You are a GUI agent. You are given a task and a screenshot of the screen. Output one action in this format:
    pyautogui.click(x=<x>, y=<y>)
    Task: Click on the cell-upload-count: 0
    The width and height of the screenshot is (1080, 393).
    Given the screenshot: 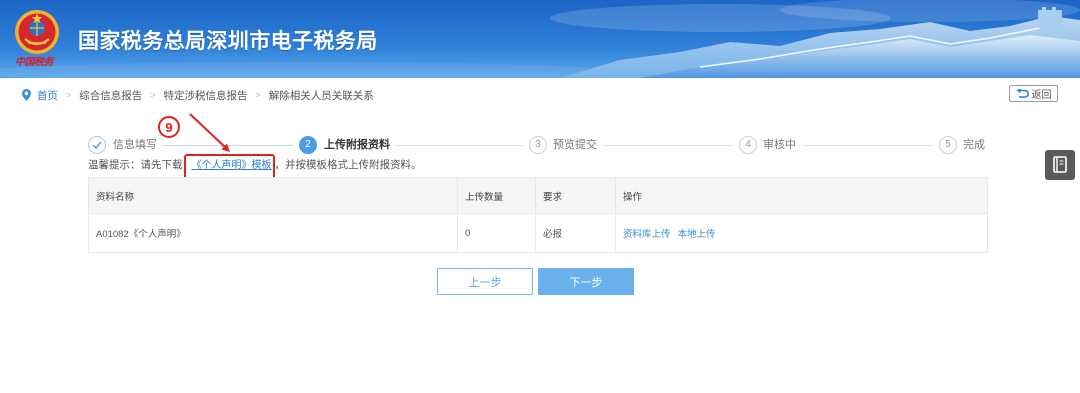 What is the action you would take?
    pyautogui.click(x=496, y=233)
    